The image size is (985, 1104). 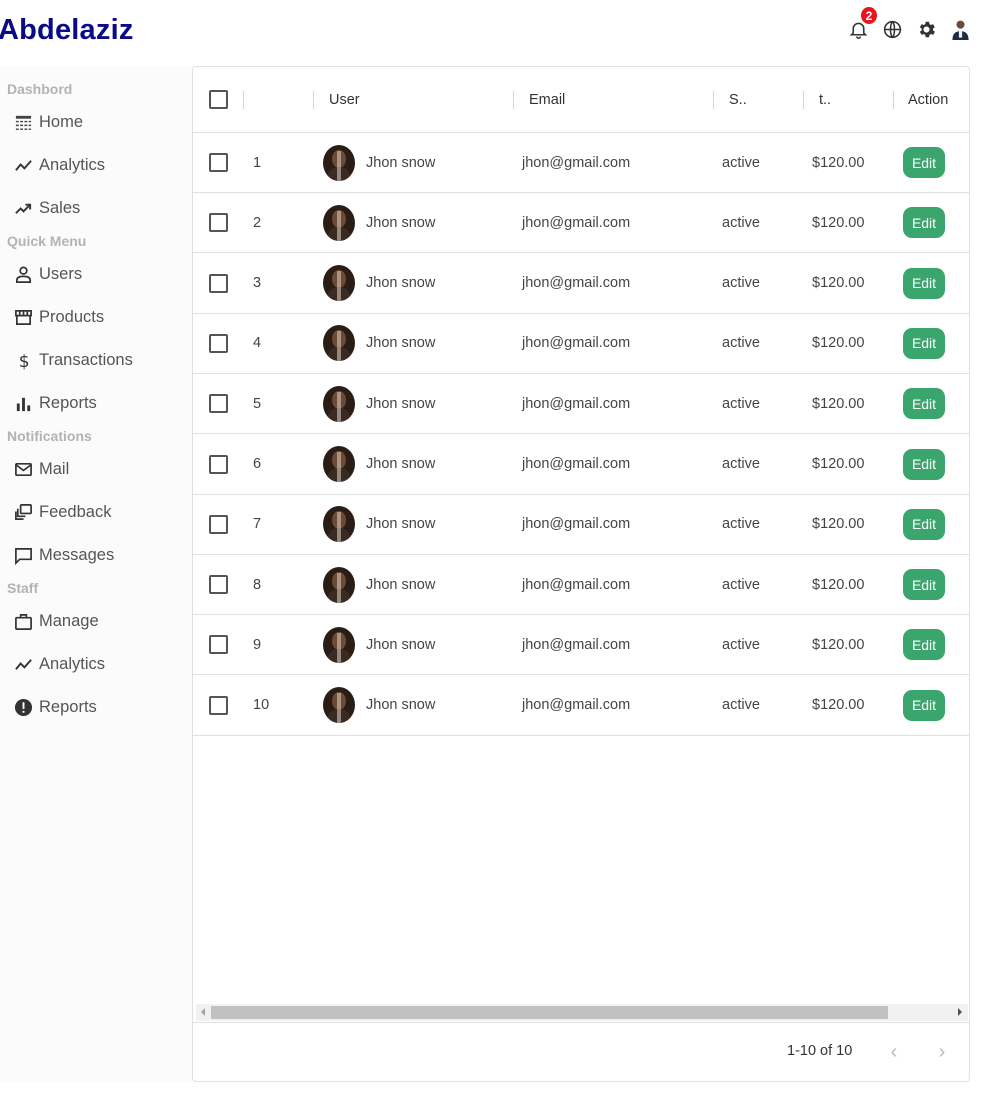 What do you see at coordinates (926, 29) in the screenshot?
I see `gear-icon` at bounding box center [926, 29].